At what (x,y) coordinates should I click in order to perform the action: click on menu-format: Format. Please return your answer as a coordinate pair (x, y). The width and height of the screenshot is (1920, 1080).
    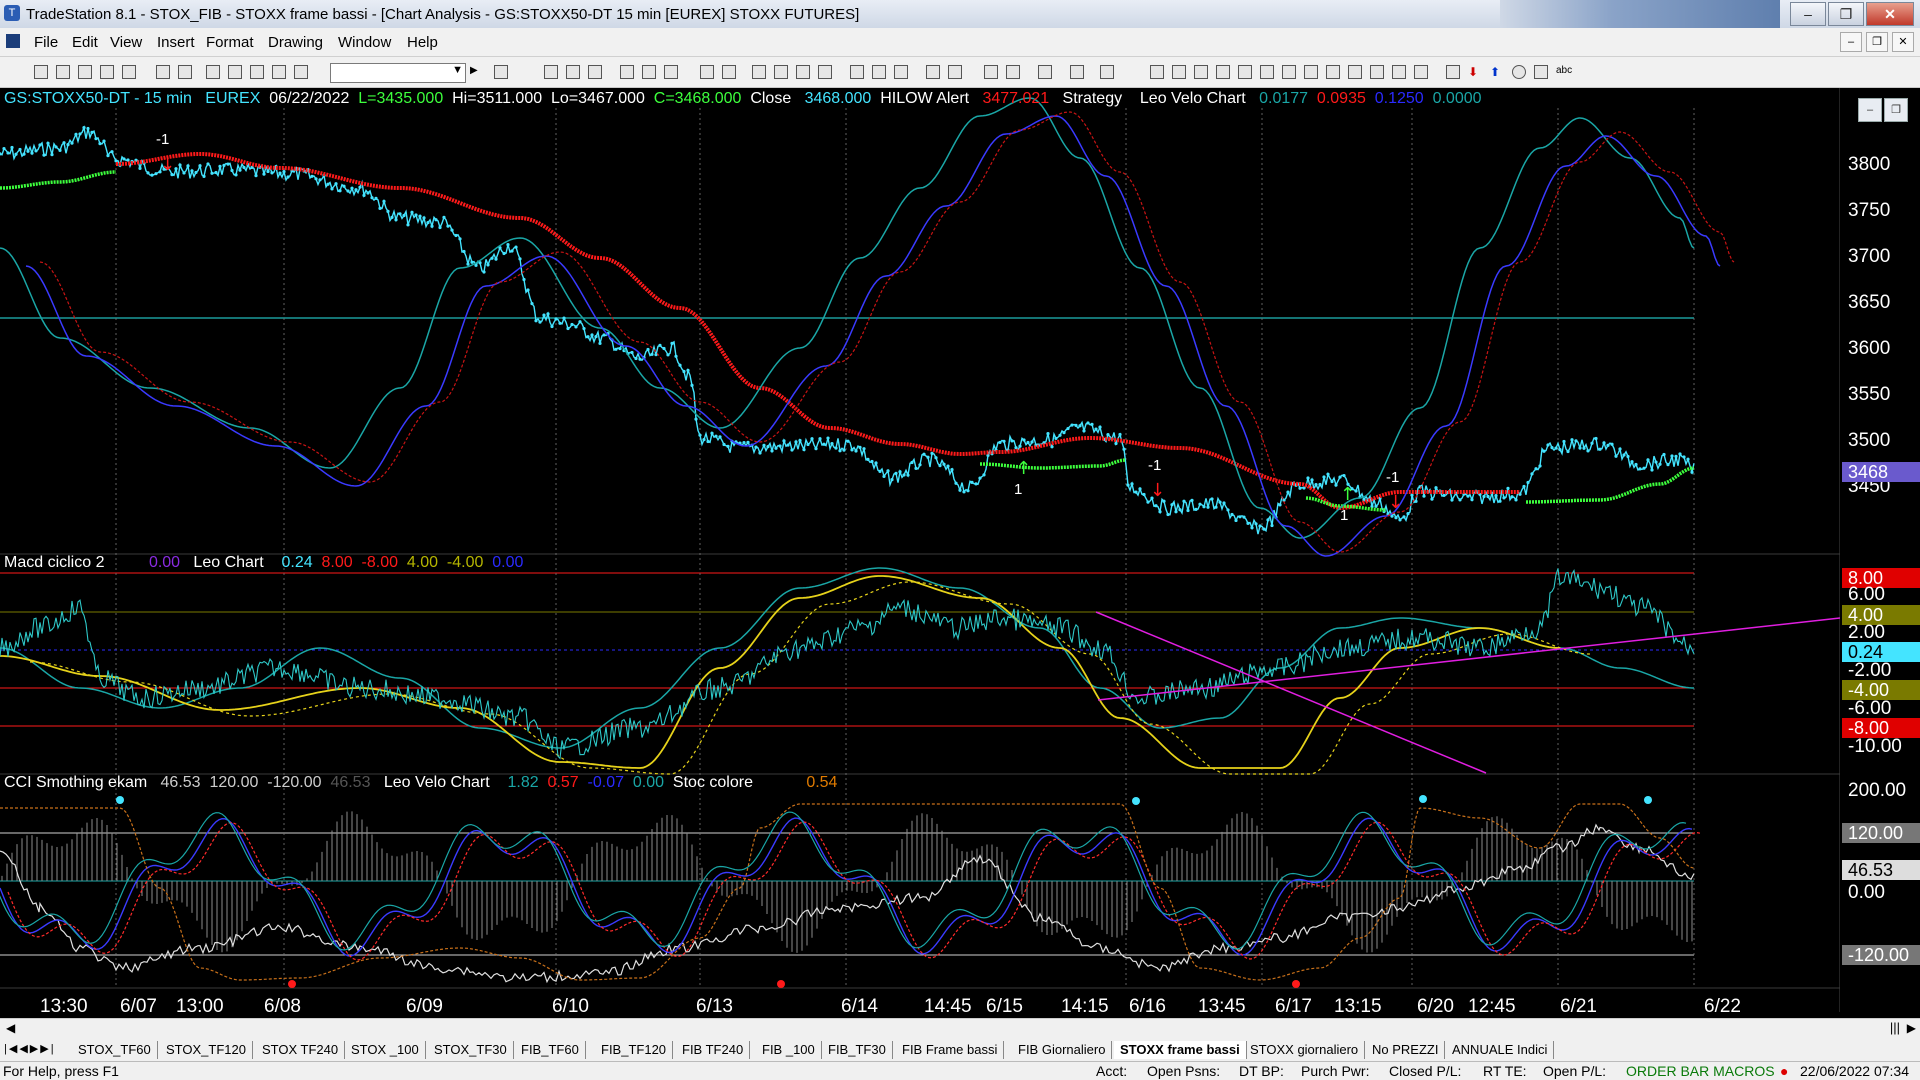
    Looking at the image, I should click on (230, 42).